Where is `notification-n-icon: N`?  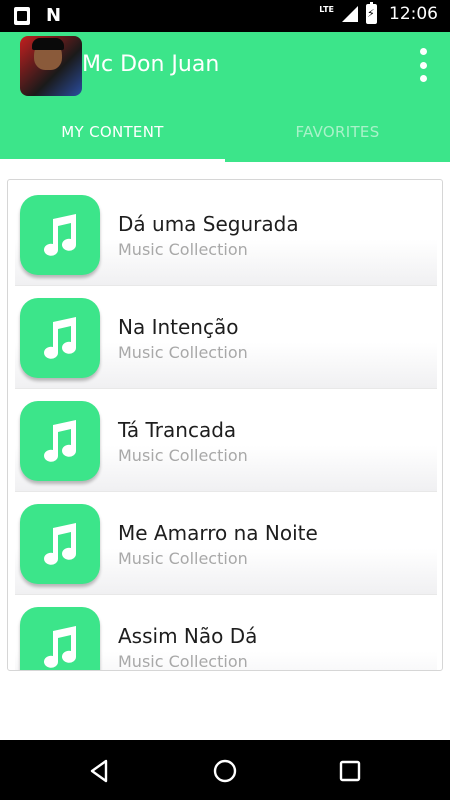
notification-n-icon: N is located at coordinates (54, 15).